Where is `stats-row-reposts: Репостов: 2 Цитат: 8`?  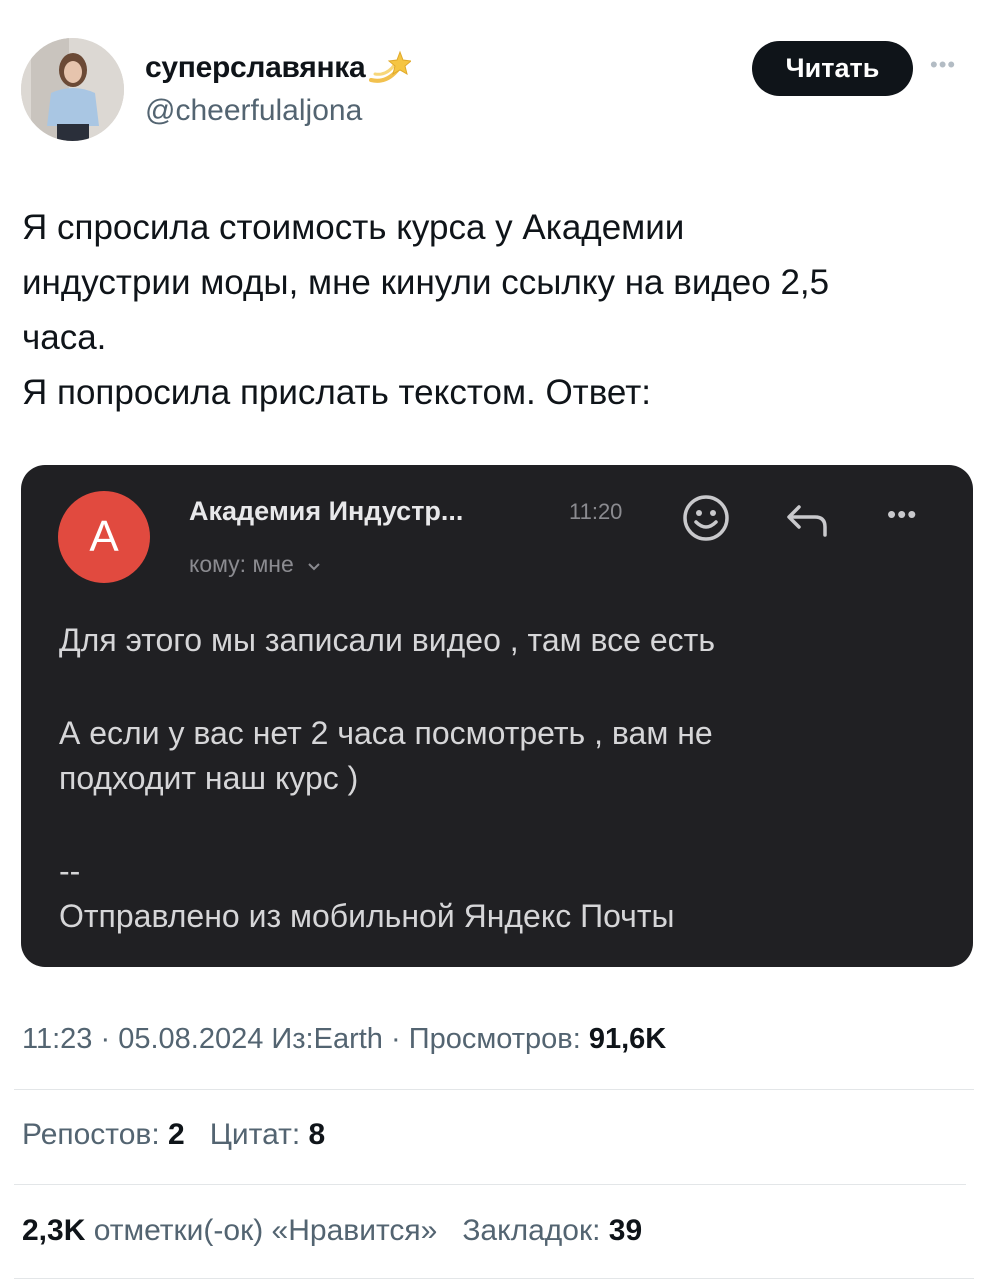
stats-row-reposts: Репостов: 2 Цитат: 8 is located at coordinates (173, 1135).